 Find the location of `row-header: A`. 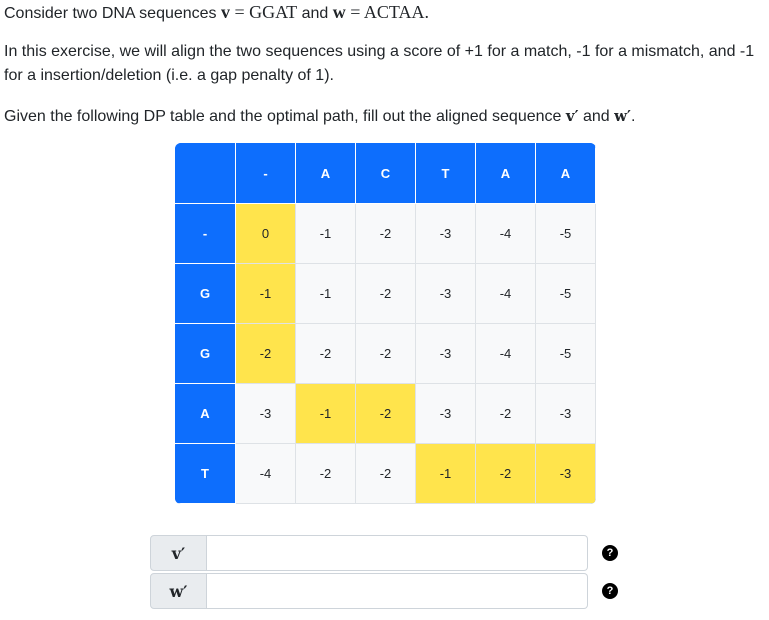

row-header: A is located at coordinates (205, 414).